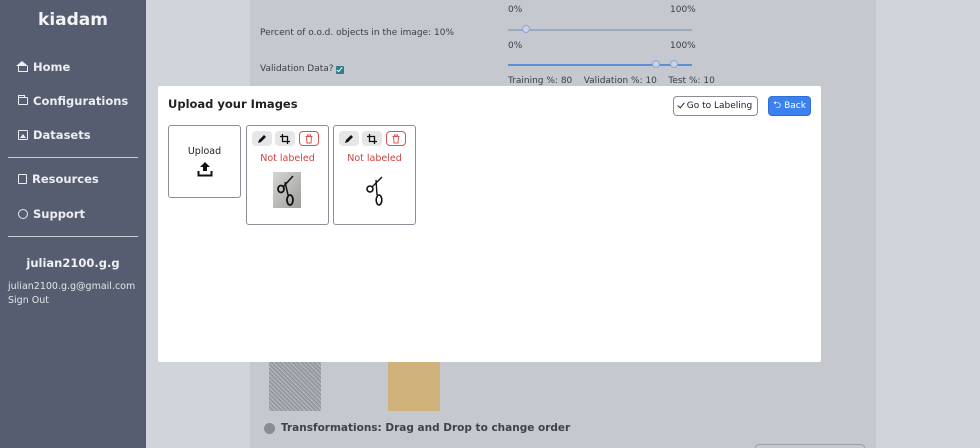  What do you see at coordinates (204, 151) in the screenshot?
I see `upload-label: Upload` at bounding box center [204, 151].